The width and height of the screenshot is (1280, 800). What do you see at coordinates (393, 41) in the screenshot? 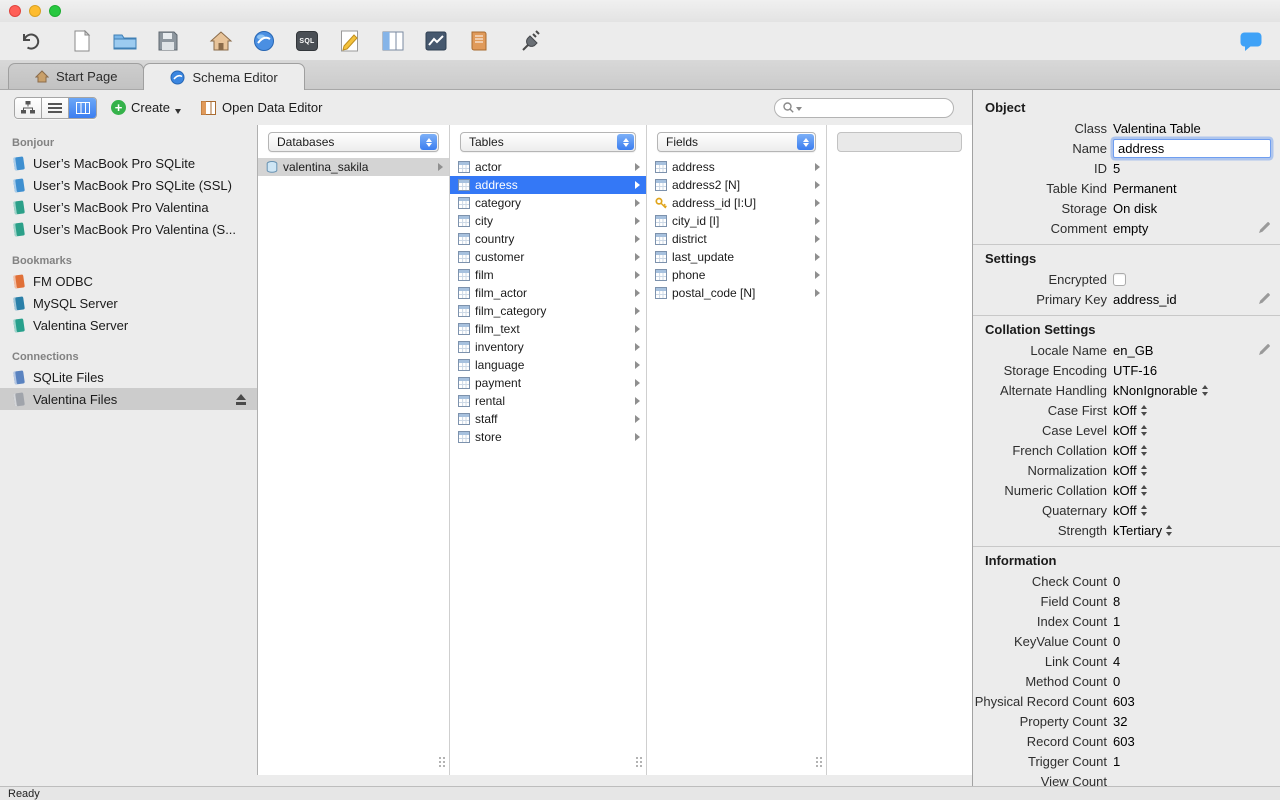
I see `data-editor-icon` at bounding box center [393, 41].